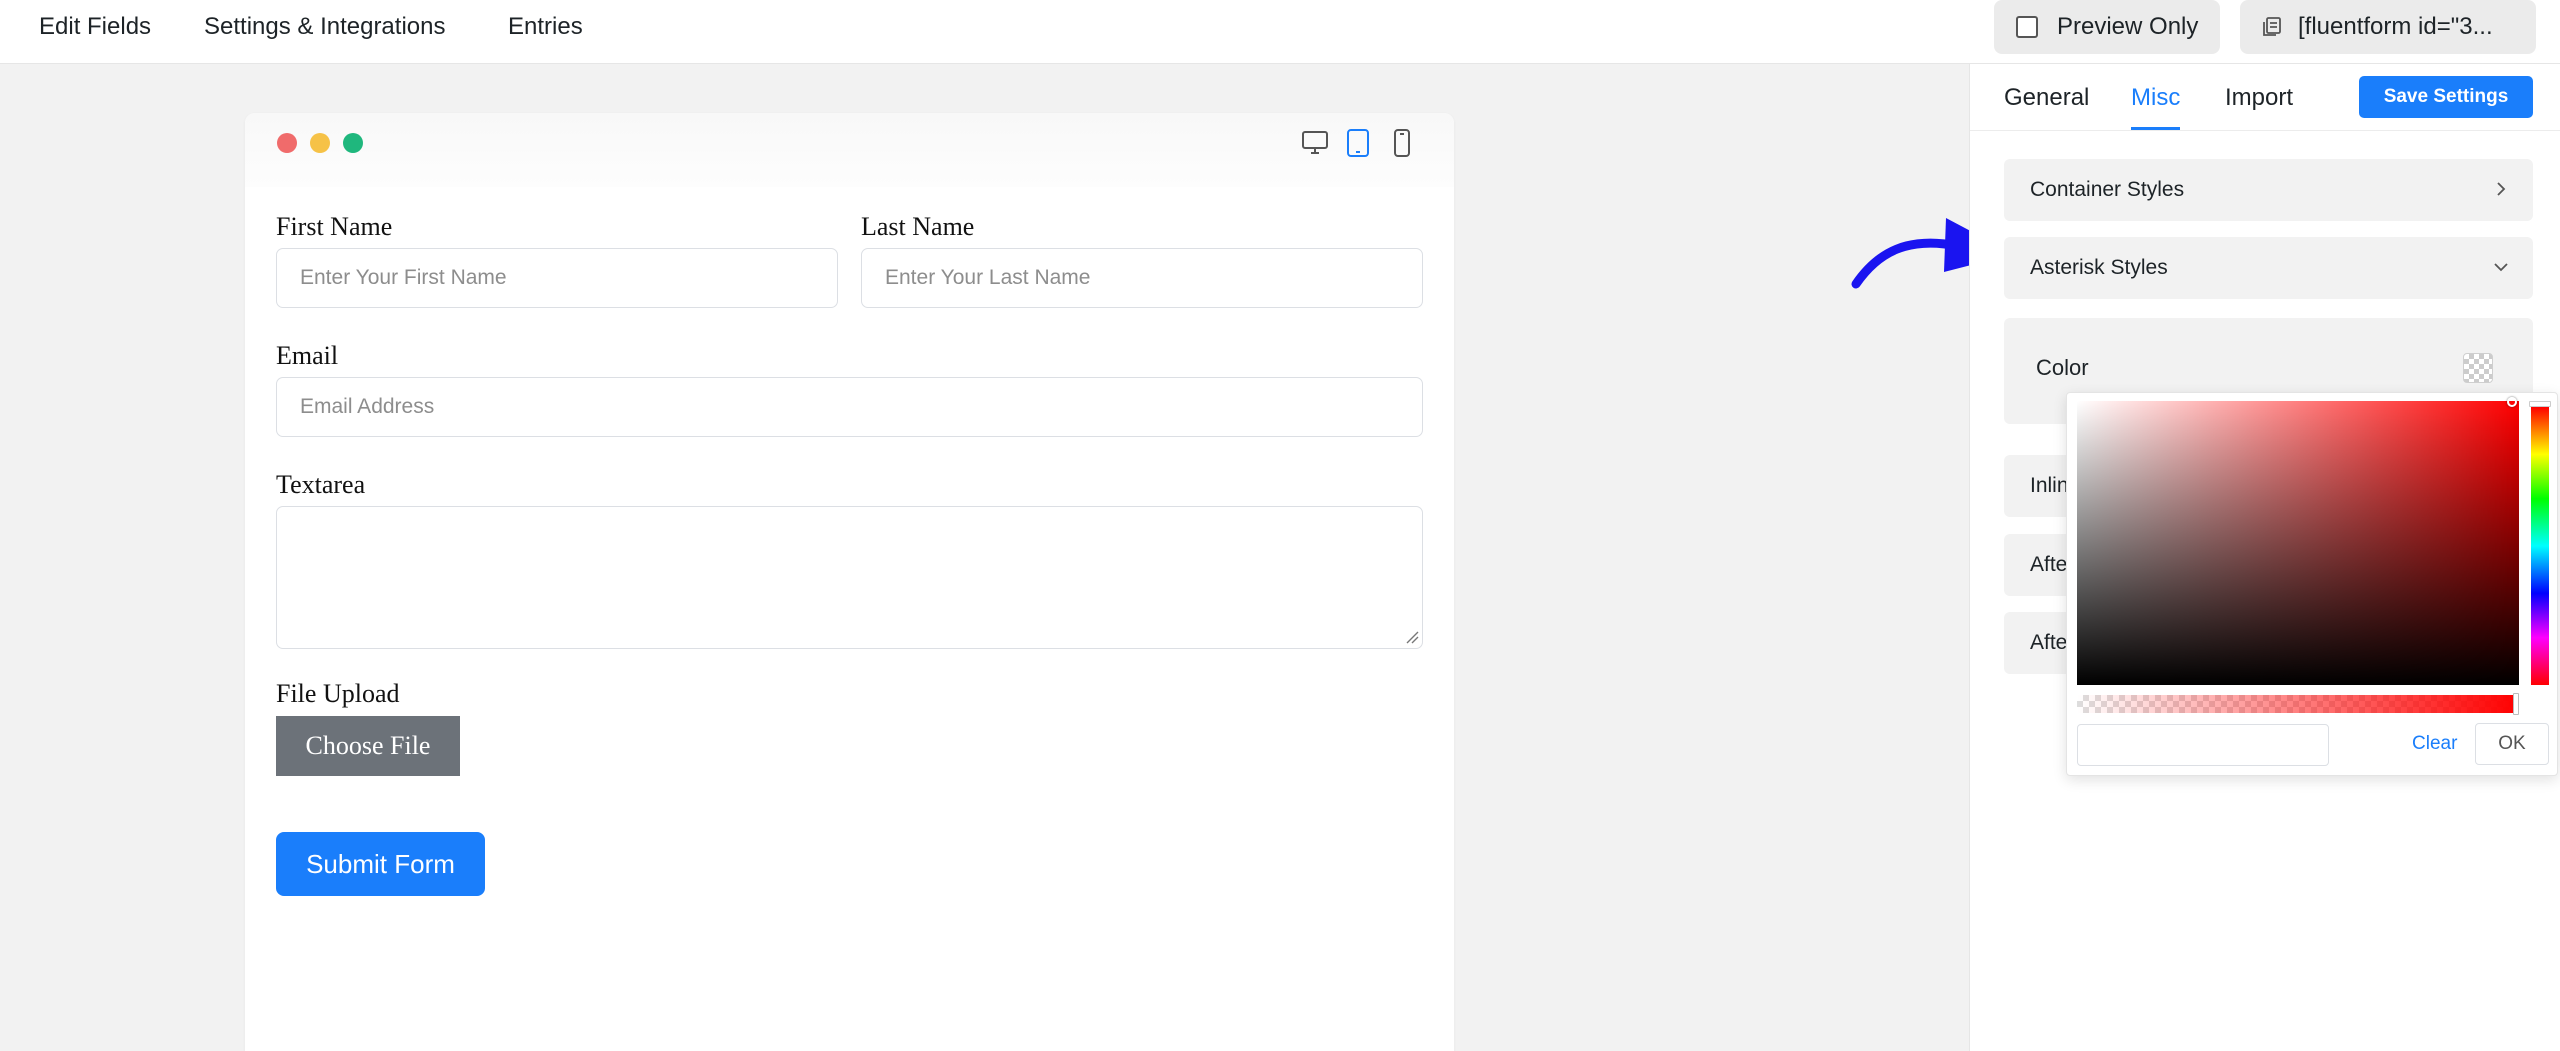 The height and width of the screenshot is (1051, 2560). Describe the element at coordinates (2298, 543) in the screenshot. I see `saturation-value-panel` at that location.